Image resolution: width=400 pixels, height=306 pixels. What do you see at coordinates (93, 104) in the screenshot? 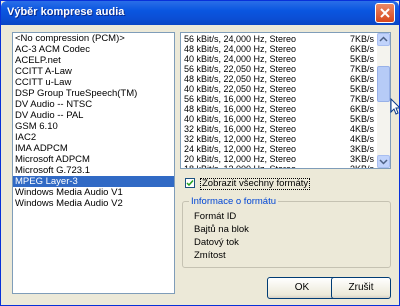
I see `codec-list-item: DV Audio -- NTSC` at bounding box center [93, 104].